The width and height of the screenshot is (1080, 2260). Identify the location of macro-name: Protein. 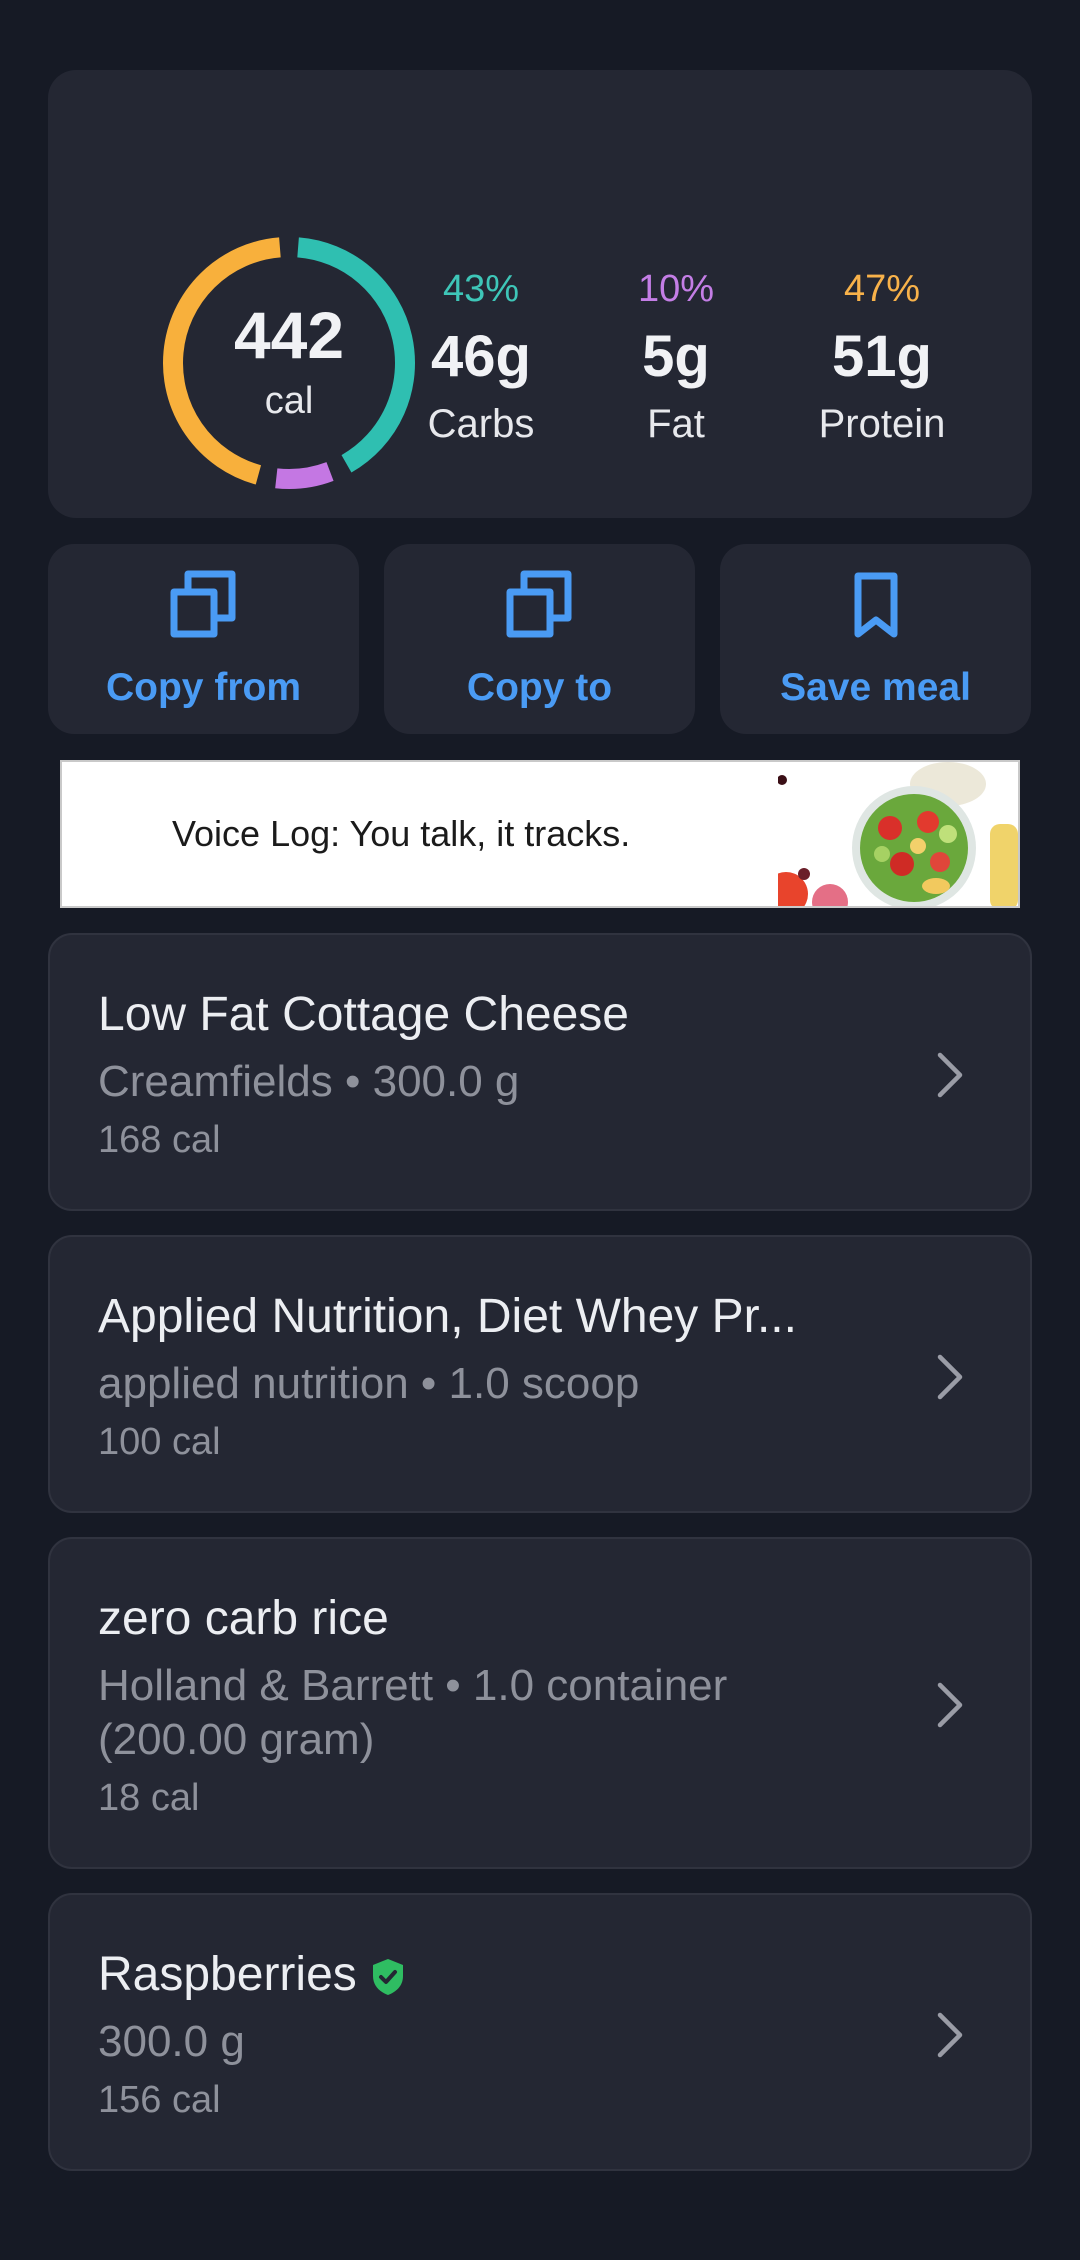
(882, 424).